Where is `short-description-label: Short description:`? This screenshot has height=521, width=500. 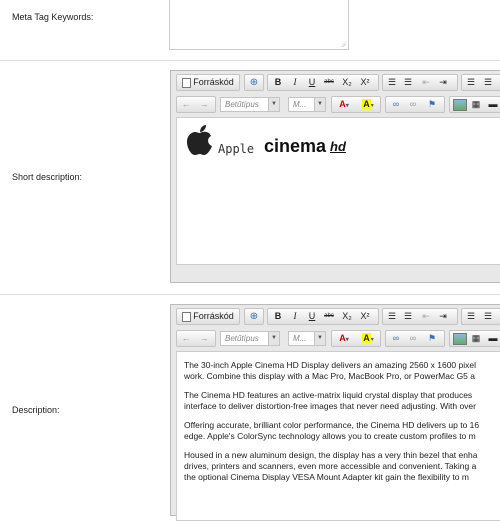
short-description-label: Short description: is located at coordinates (47, 177).